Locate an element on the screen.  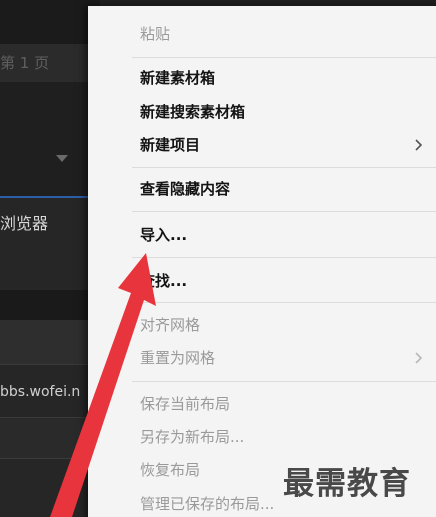
menu-item-reset-grid: 重置为网格 is located at coordinates (177, 357).